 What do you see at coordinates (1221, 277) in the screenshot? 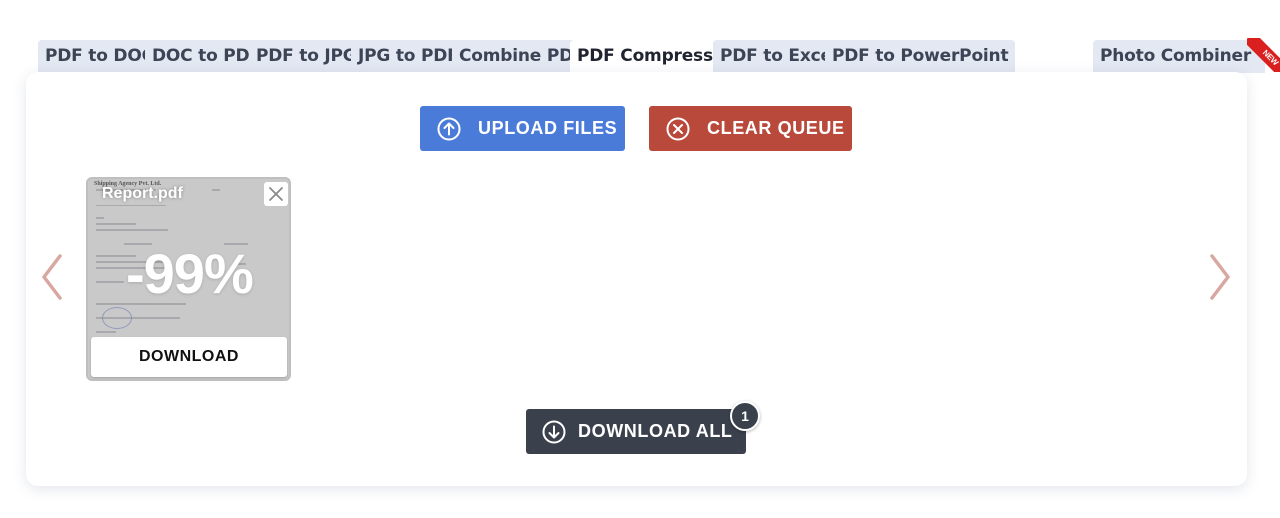
I see `carousel-next-arrow-icon` at bounding box center [1221, 277].